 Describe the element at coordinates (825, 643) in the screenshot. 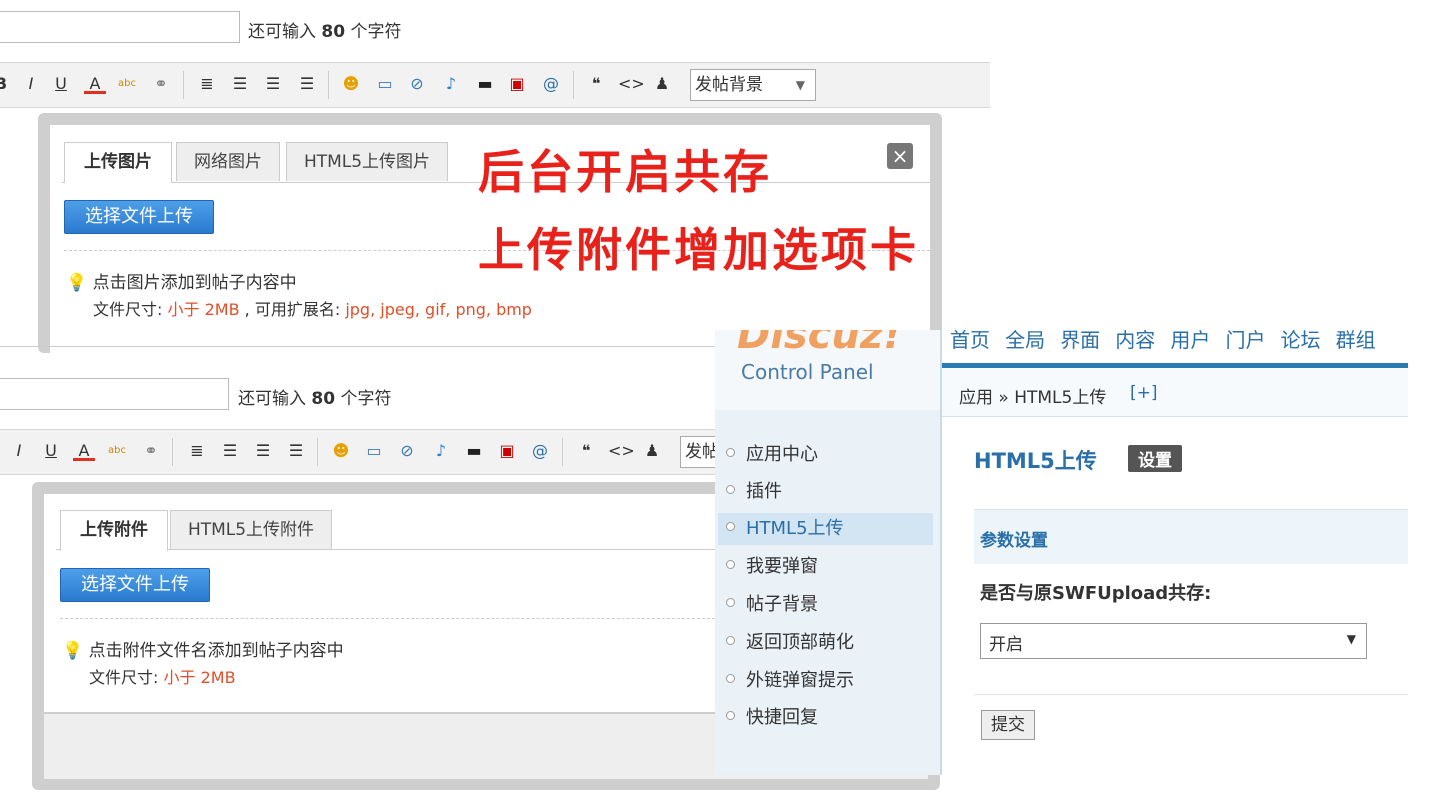

I see `sidebar-item-back-to-top: 返回顶部萌化` at that location.